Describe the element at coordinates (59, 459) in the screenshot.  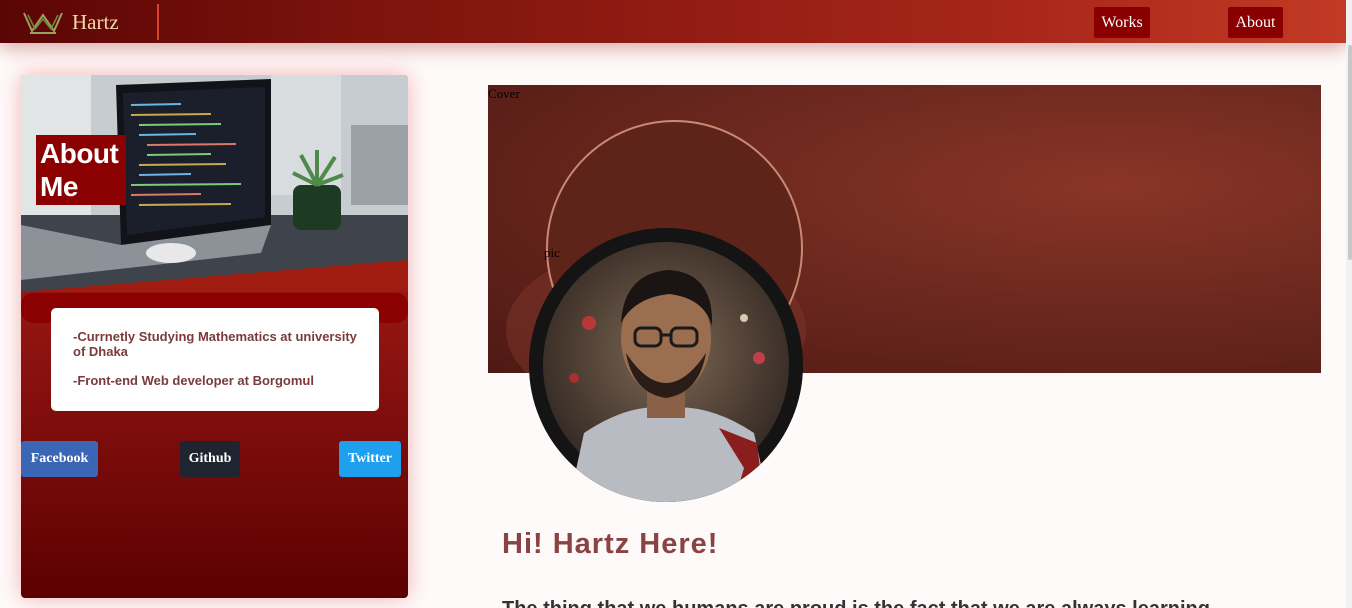
I see `facebook-button: Facebook` at that location.